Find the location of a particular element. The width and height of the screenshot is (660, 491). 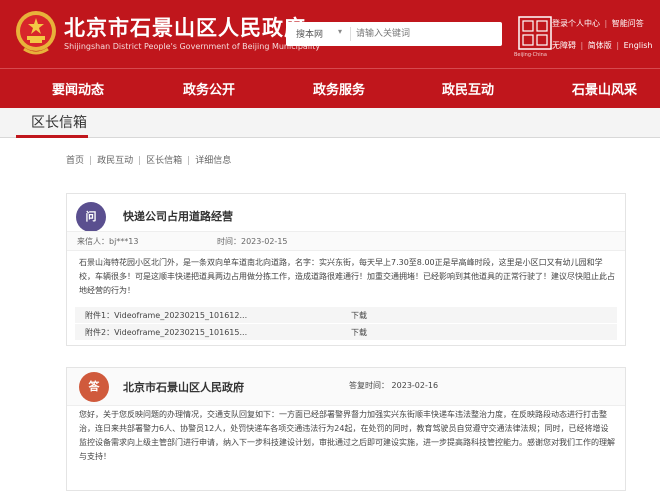

section-bar: 区长信箱 is located at coordinates (330, 123).